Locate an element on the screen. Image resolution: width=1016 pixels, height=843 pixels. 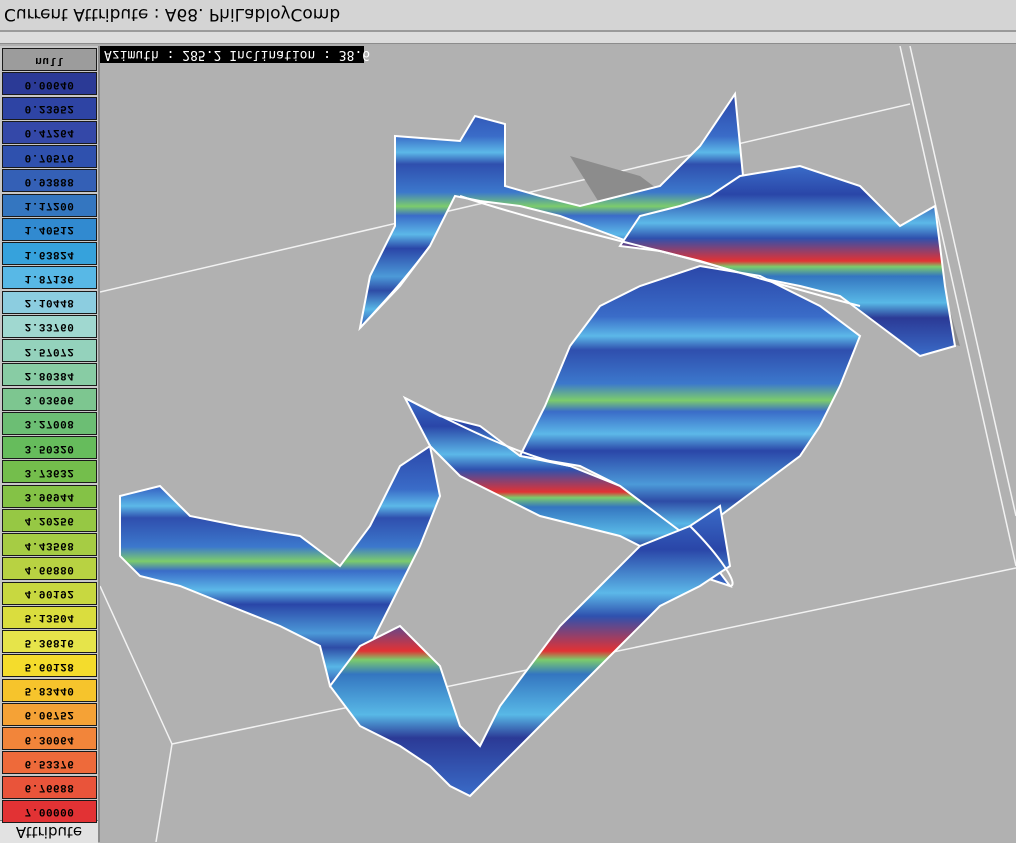
legend-swatch: 2.33760 is located at coordinates (49, 326).